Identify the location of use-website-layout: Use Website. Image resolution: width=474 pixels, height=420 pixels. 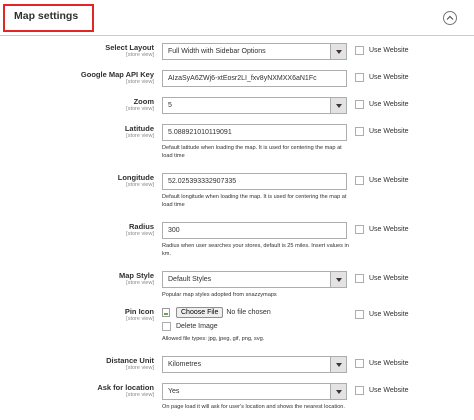
(382, 50).